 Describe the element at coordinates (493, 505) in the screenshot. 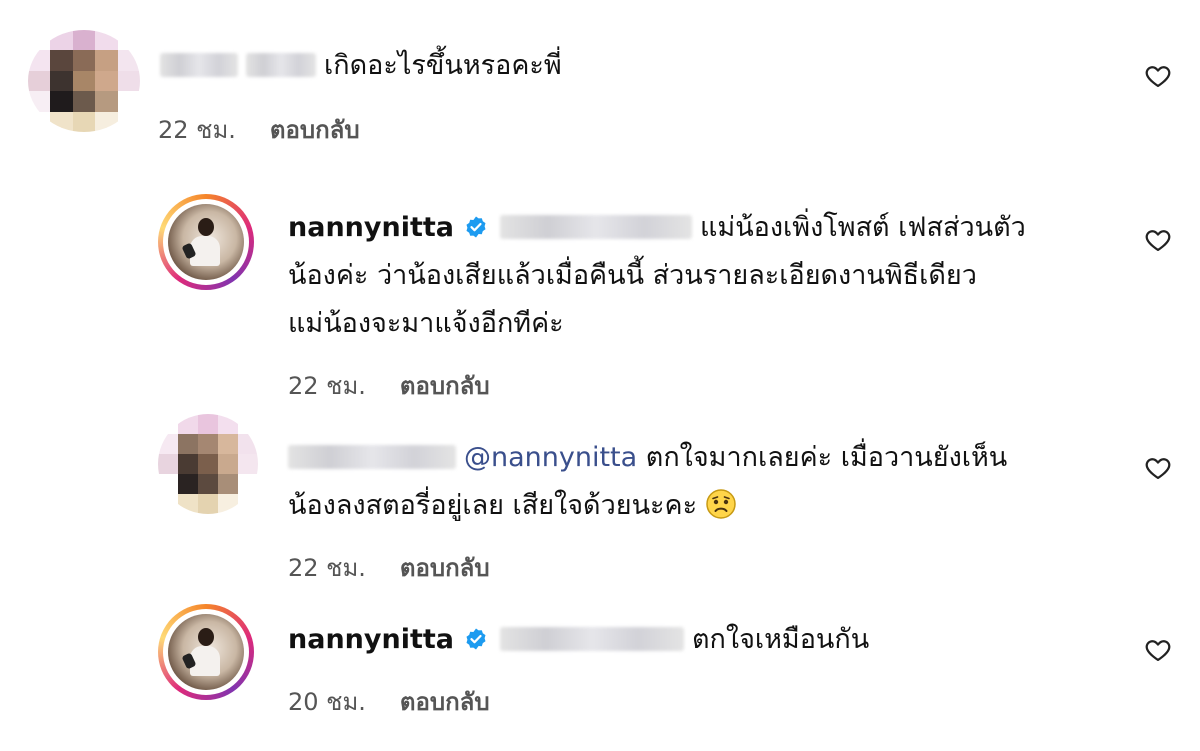

I see `comment-line-2: น้องลงสตอรี่อยู่เลย เสียใจด้วยนะคะ` at that location.